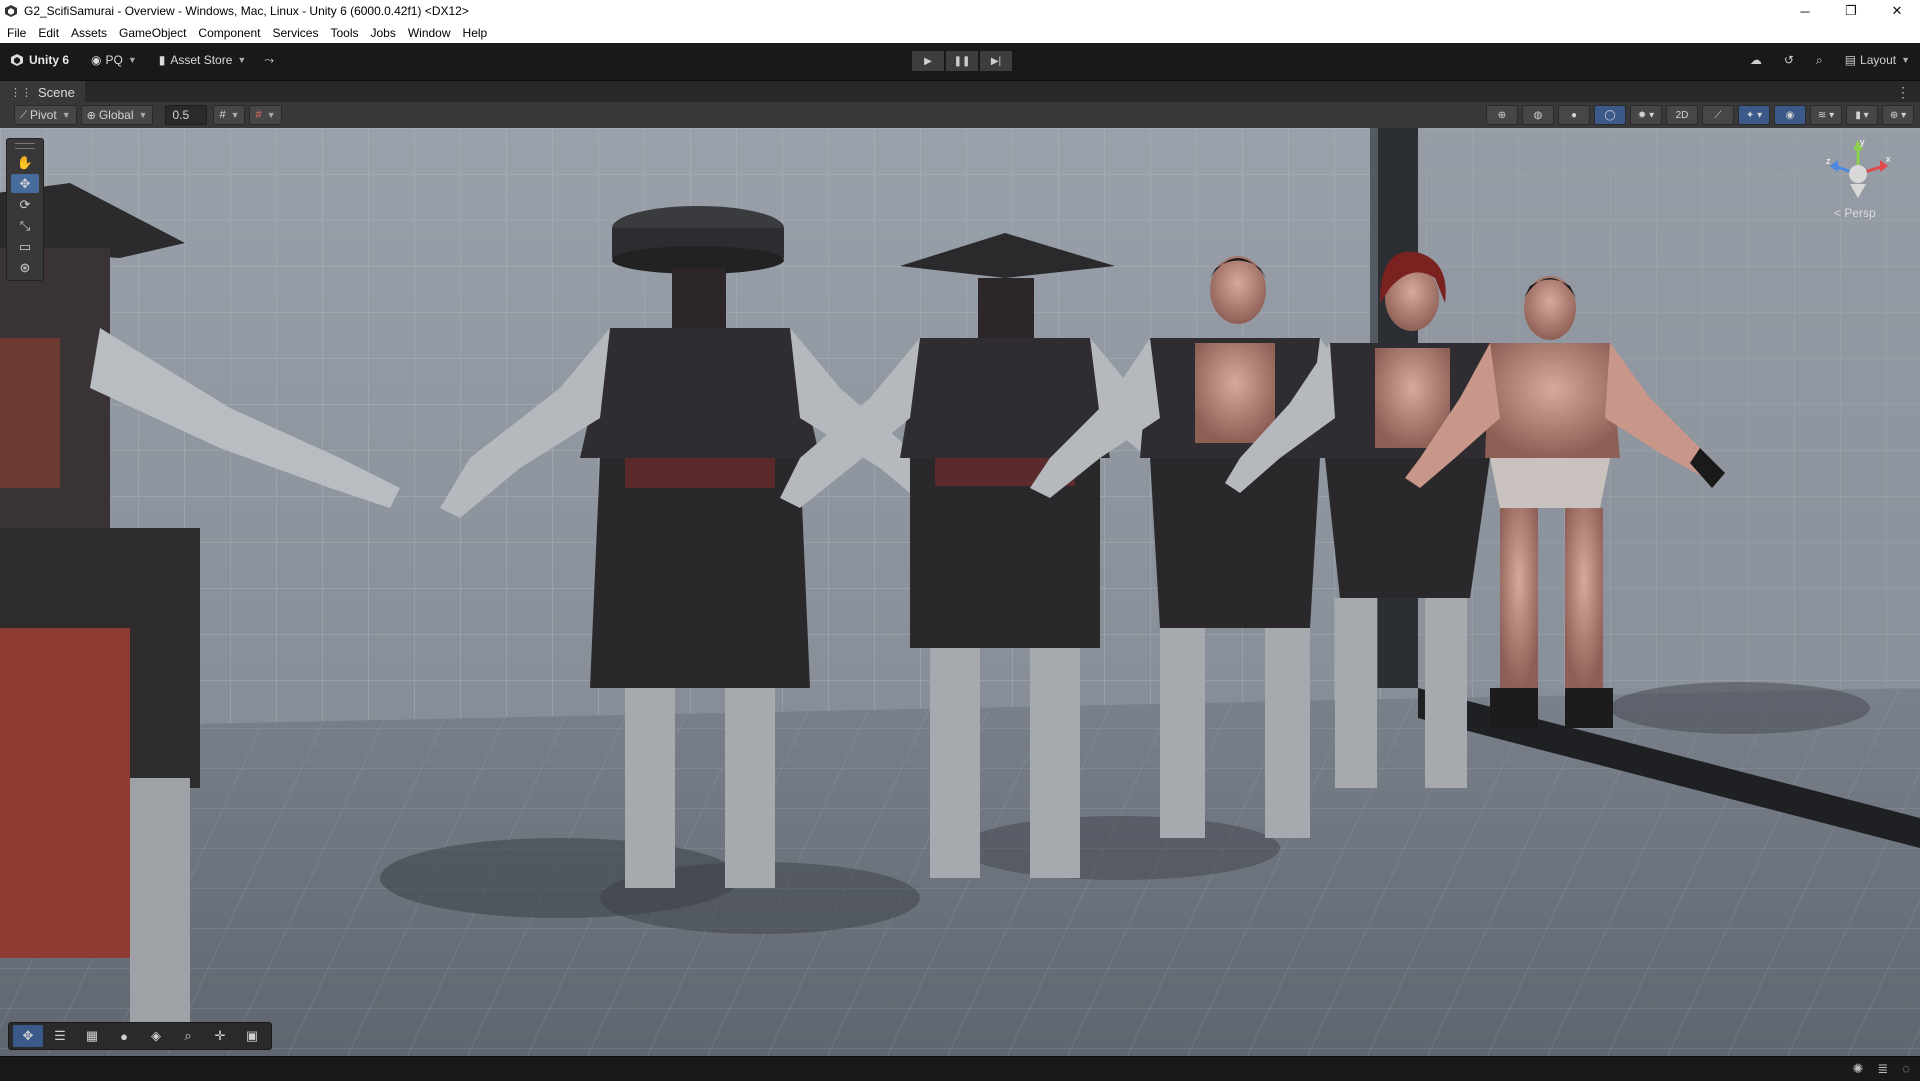 This screenshot has width=1920, height=1081. What do you see at coordinates (60, 1036) in the screenshot?
I see `align-overlay-icon: ☰` at bounding box center [60, 1036].